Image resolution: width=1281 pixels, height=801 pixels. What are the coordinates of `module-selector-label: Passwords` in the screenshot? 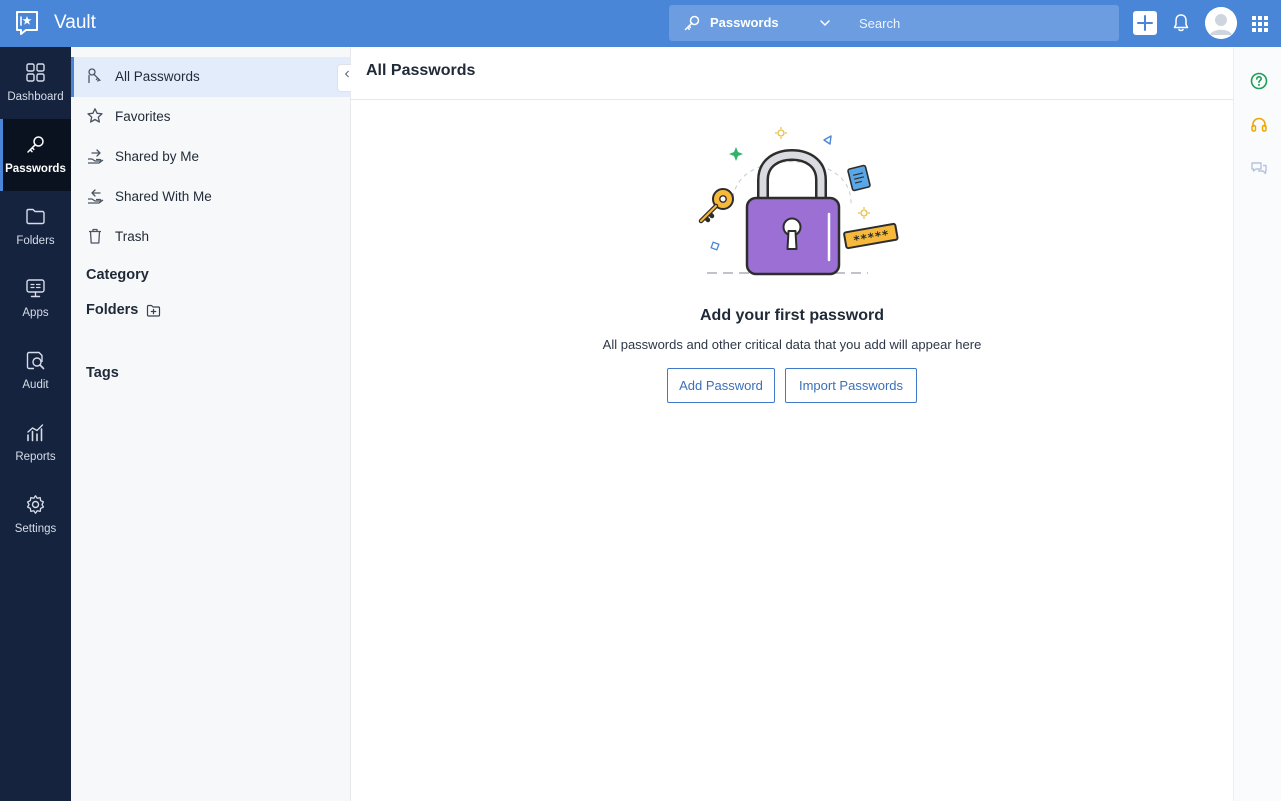 It's located at (744, 22).